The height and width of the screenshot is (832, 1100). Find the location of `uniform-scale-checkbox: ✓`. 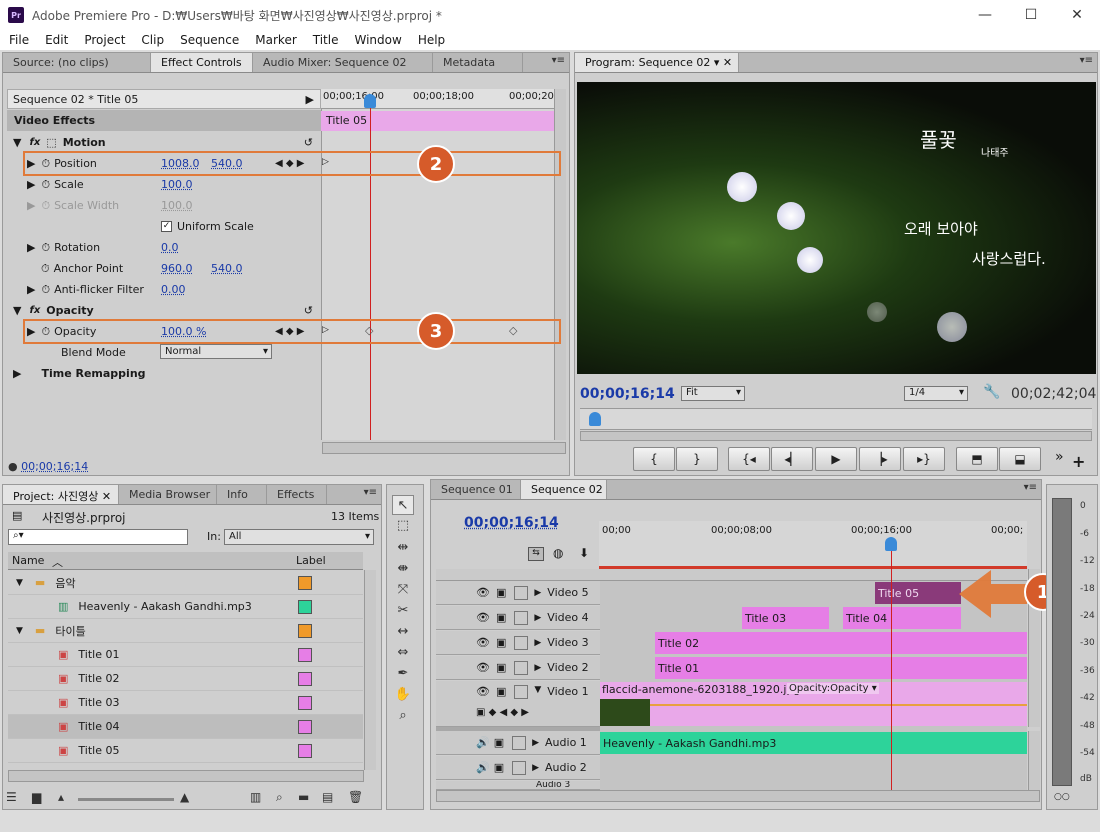

uniform-scale-checkbox: ✓ is located at coordinates (166, 226).